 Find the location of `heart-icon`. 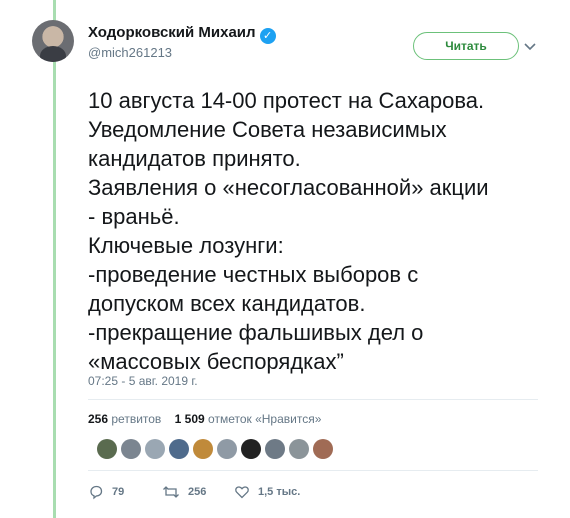

heart-icon is located at coordinates (242, 492).